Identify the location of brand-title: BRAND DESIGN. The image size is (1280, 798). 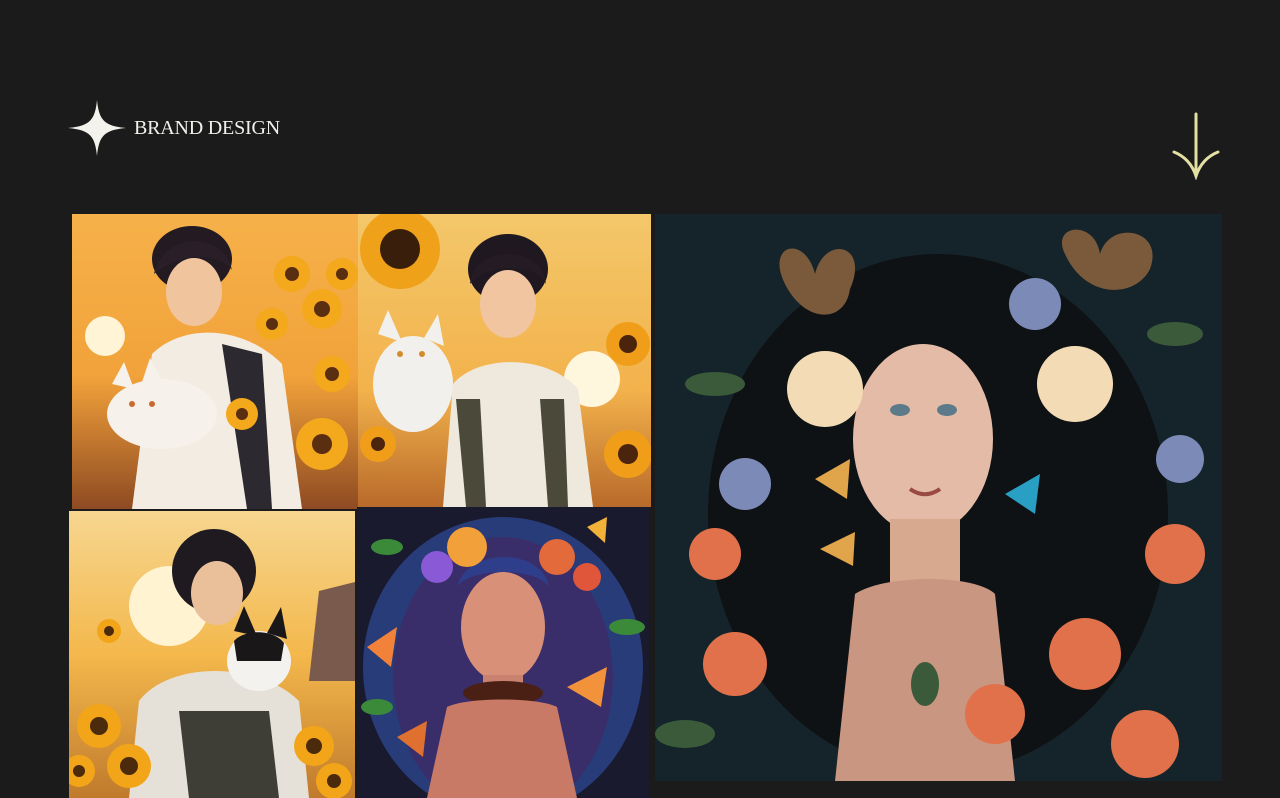
(207, 127).